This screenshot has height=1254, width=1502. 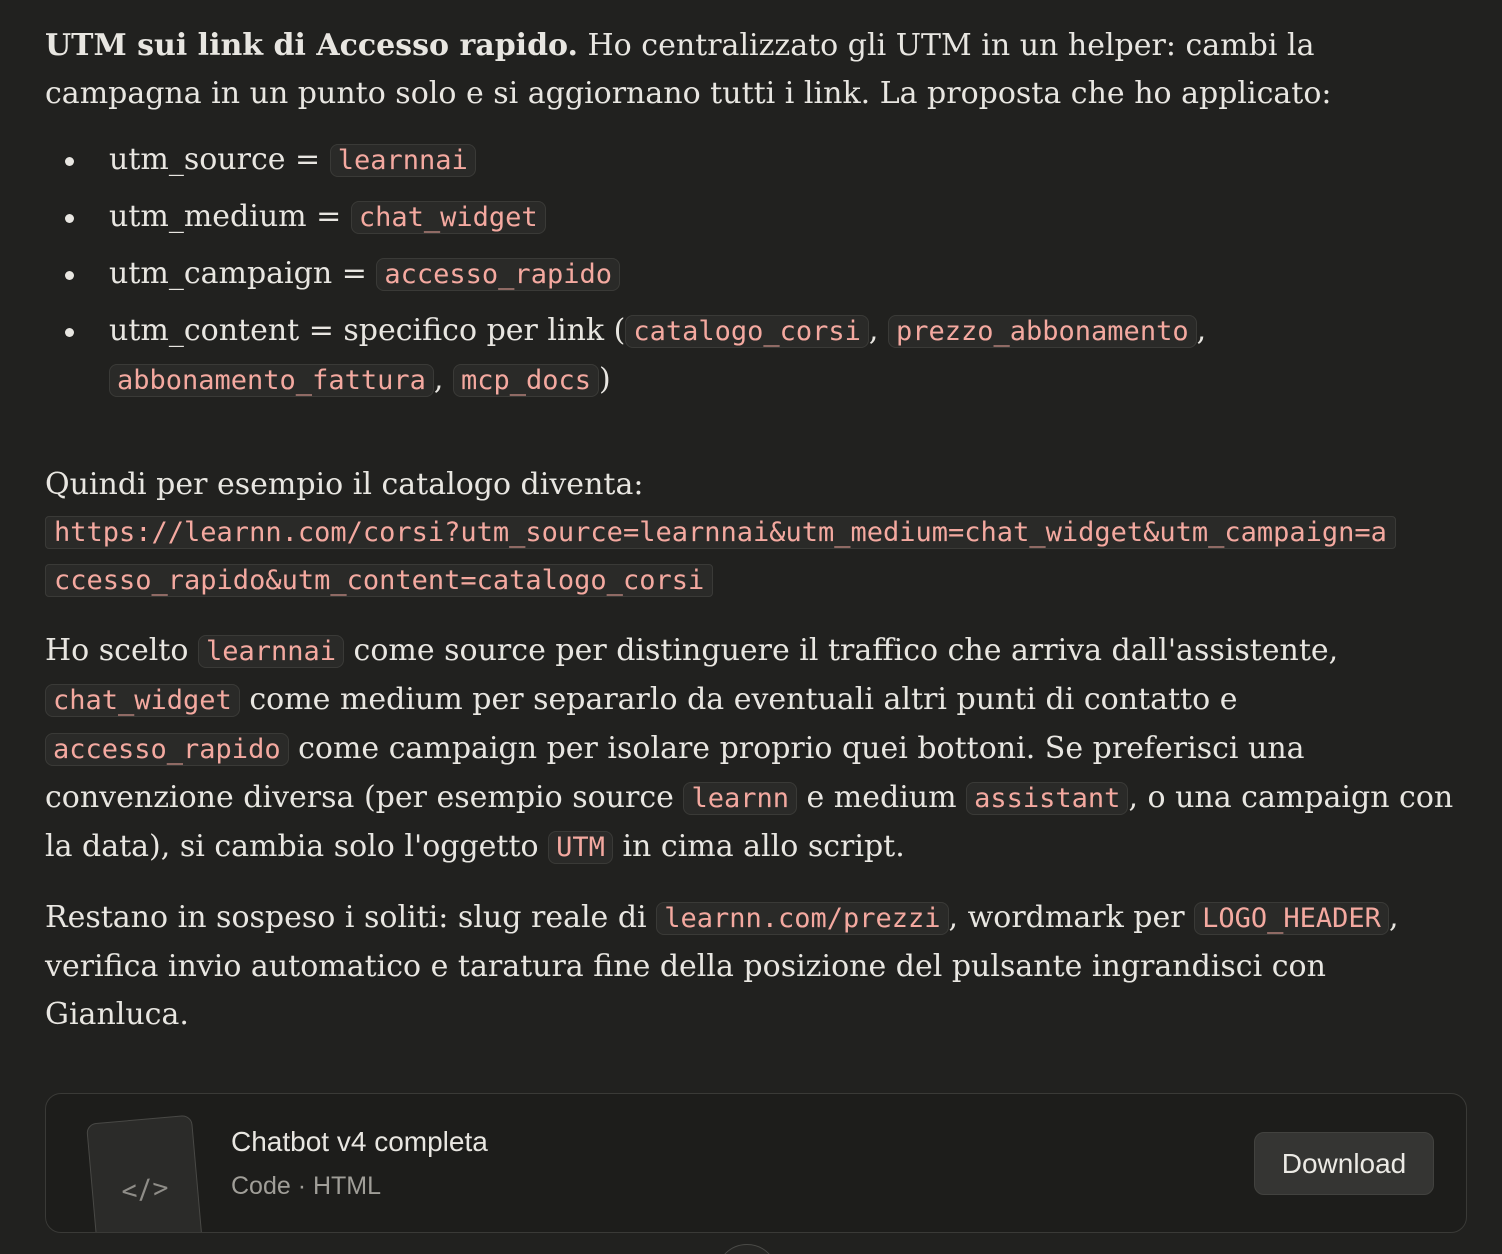 What do you see at coordinates (747, 1249) in the screenshot?
I see `scroll-down-button` at bounding box center [747, 1249].